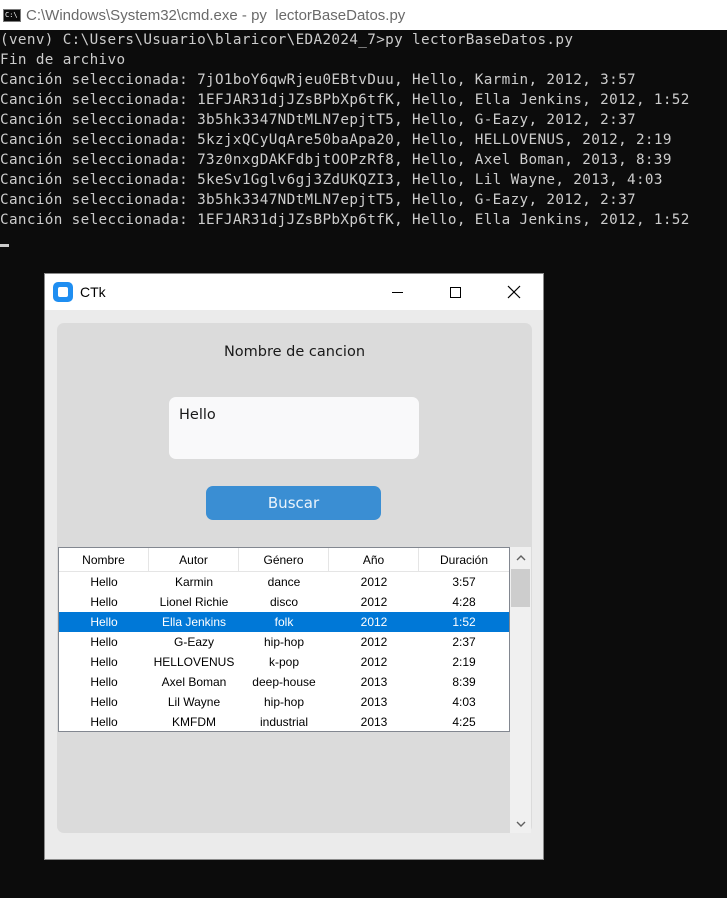  What do you see at coordinates (464, 642) in the screenshot?
I see `table-cell: 2:37` at bounding box center [464, 642].